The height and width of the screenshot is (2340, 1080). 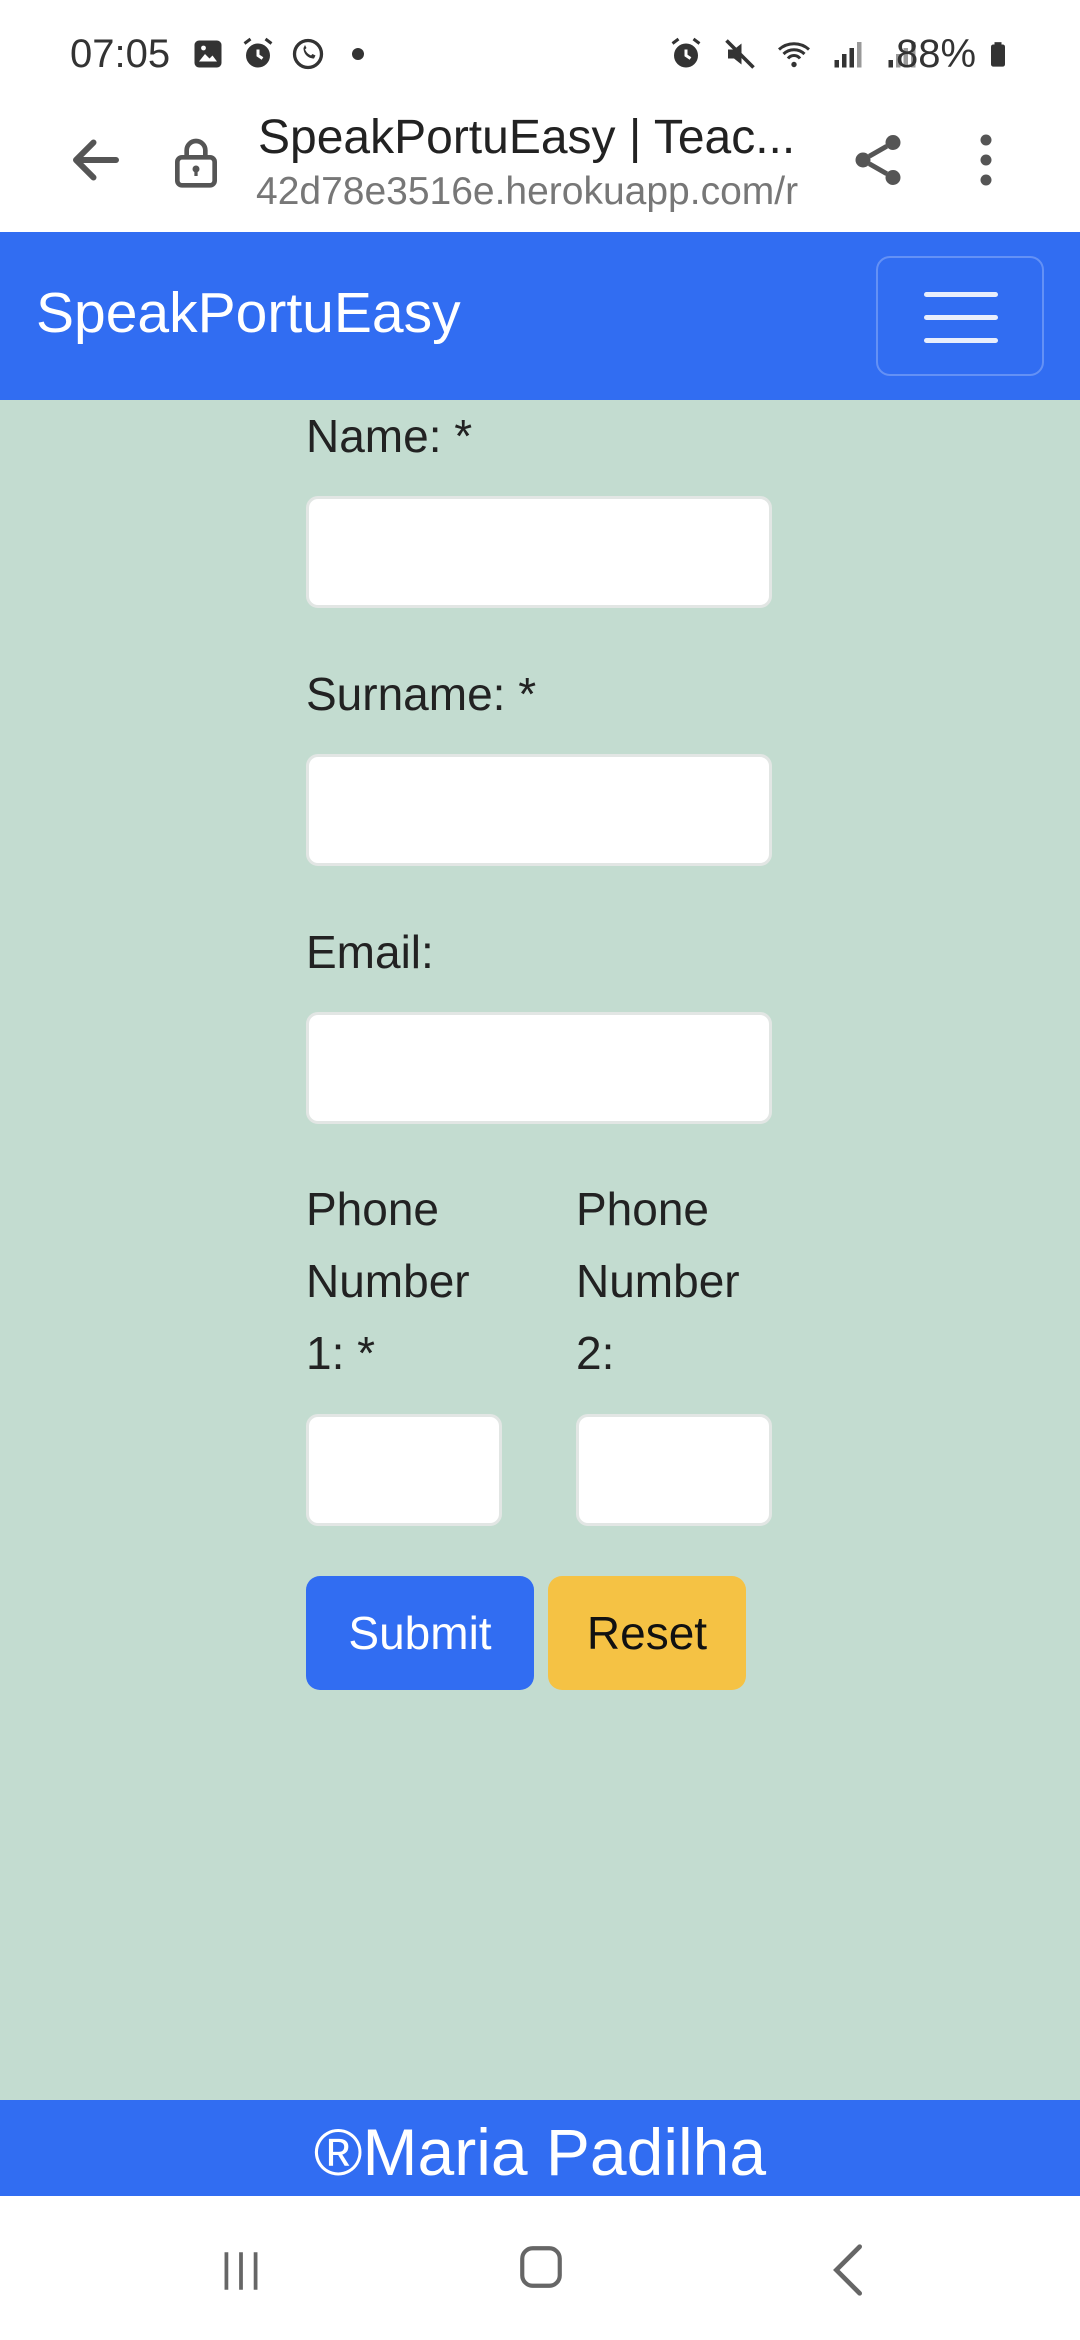 I want to click on surname-label: Surname: *, so click(x=421, y=694).